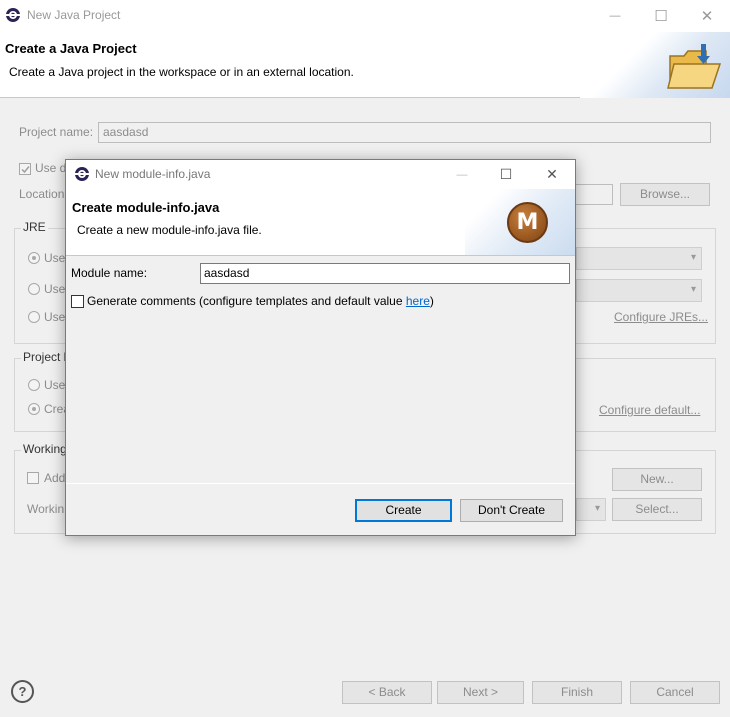 This screenshot has width=730, height=717. Describe the element at coordinates (403, 510) in the screenshot. I see `create-button: Create` at that location.